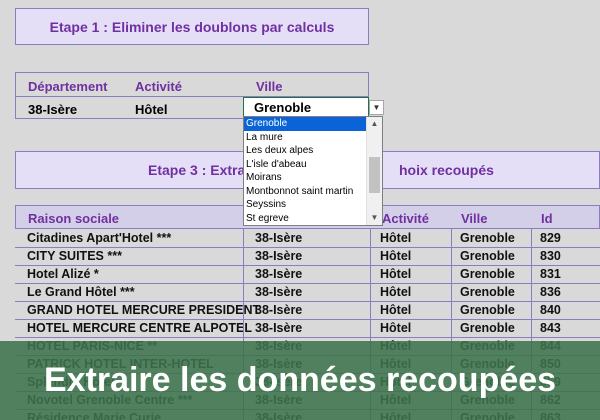 The image size is (600, 420). I want to click on dropdown-toggle-button: ▼, so click(376, 107).